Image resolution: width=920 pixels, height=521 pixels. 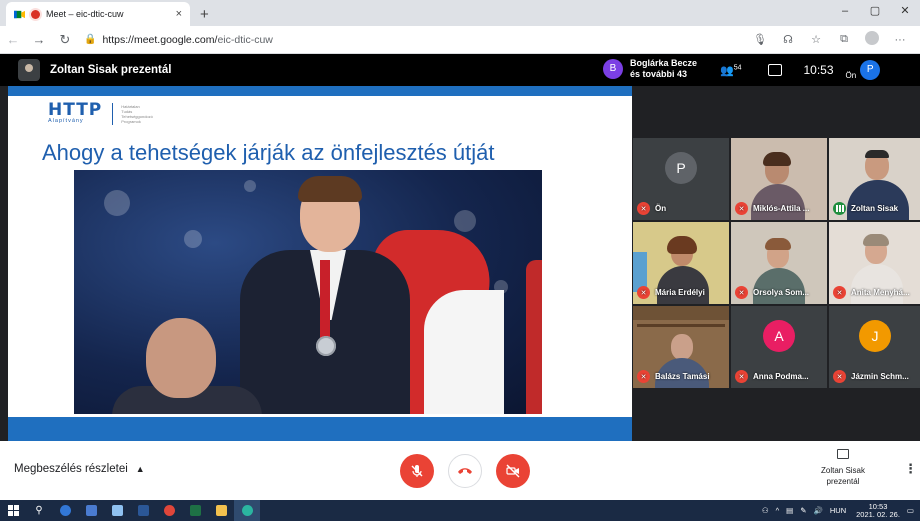 What do you see at coordinates (874, 179) in the screenshot?
I see `participant-tile: Zoltan Sisak` at bounding box center [874, 179].